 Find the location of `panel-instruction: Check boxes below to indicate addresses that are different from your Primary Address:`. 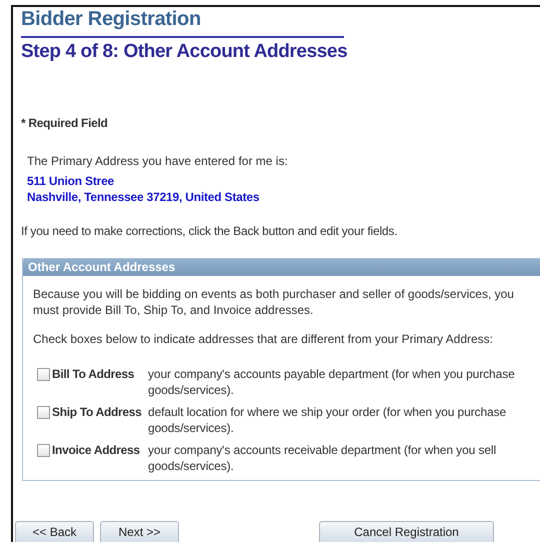

panel-instruction: Check boxes below to indicate addresses that are different from your Primary Address: is located at coordinates (263, 339).